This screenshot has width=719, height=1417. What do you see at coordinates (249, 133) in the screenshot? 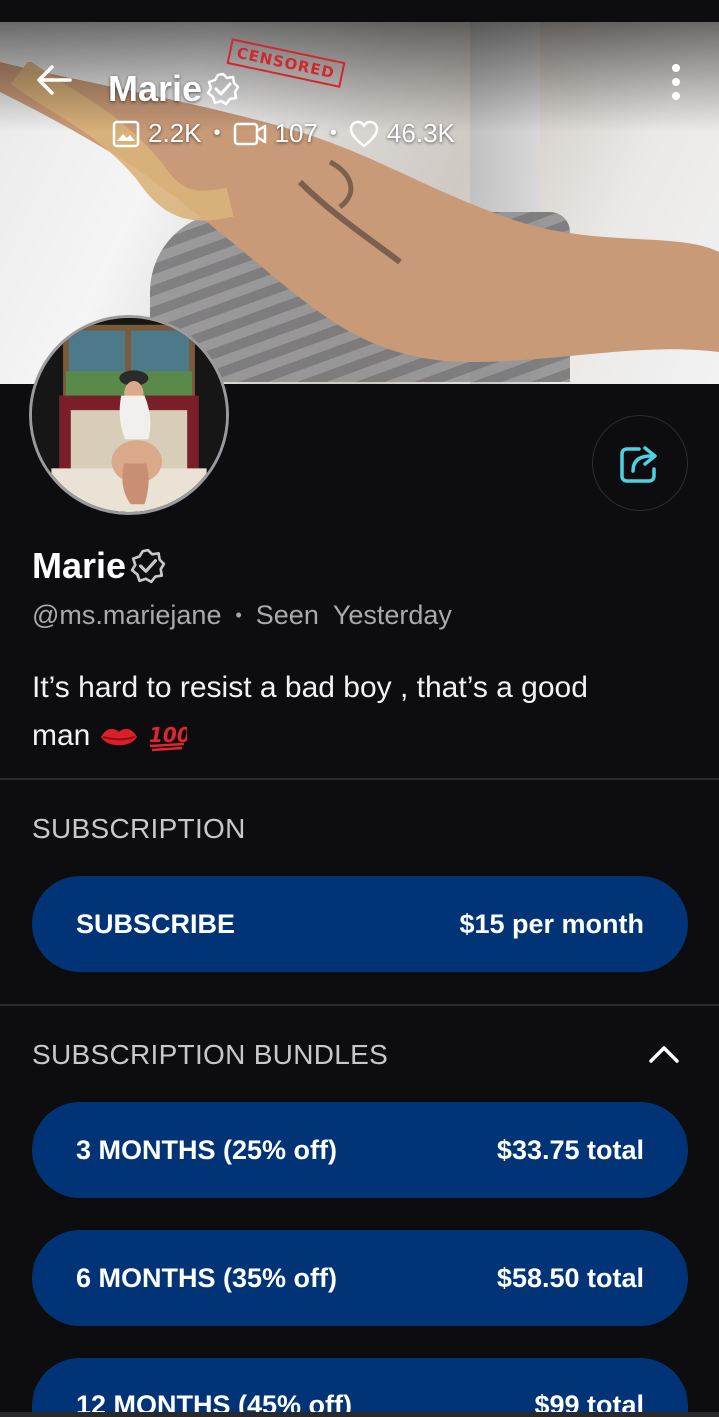
I see `video-icon` at bounding box center [249, 133].